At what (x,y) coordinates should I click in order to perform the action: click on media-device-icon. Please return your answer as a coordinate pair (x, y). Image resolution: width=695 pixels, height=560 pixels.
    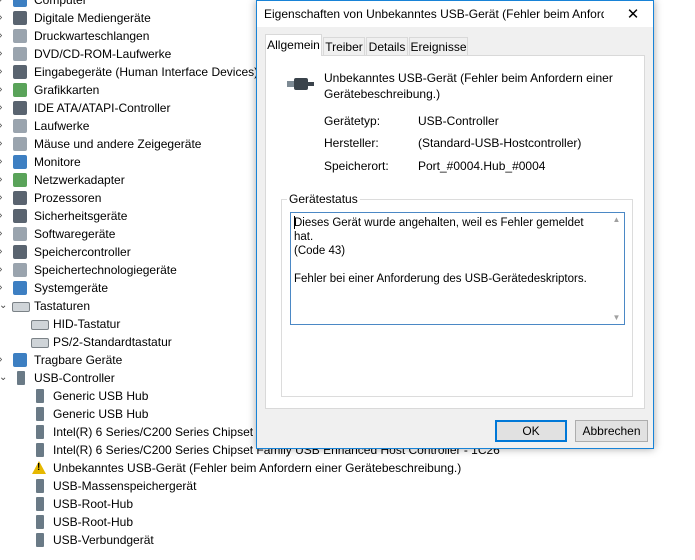
    Looking at the image, I should click on (20, 18).